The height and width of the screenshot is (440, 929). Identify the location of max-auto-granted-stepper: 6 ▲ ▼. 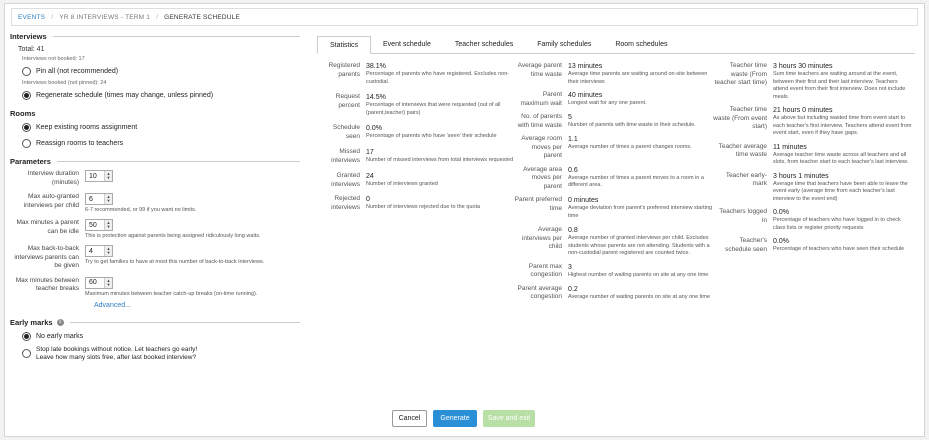
(99, 199).